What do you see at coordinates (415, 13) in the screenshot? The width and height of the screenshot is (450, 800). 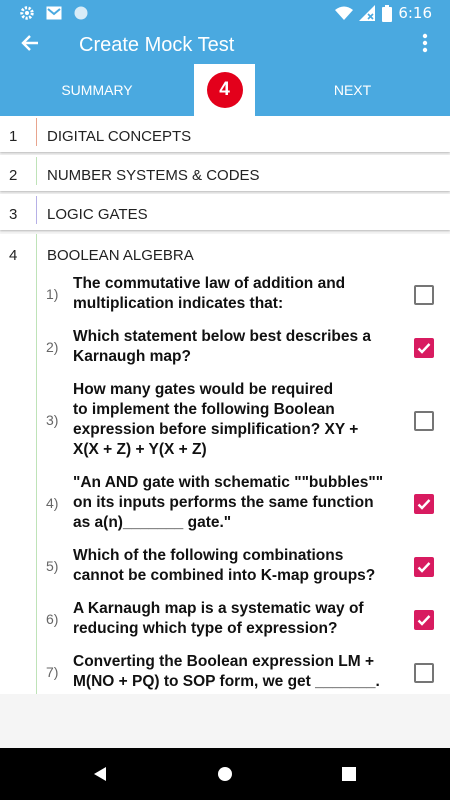 I see `status-time: 6:16` at bounding box center [415, 13].